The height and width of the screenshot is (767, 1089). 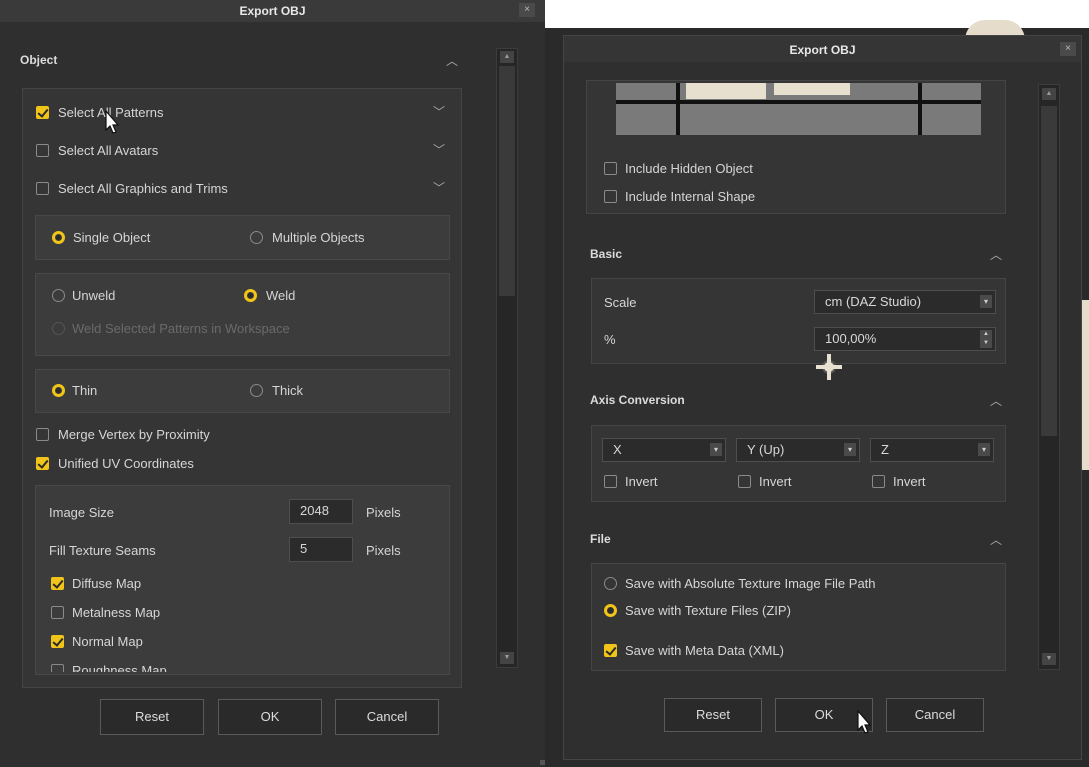 What do you see at coordinates (256, 390) in the screenshot?
I see `thick-radio` at bounding box center [256, 390].